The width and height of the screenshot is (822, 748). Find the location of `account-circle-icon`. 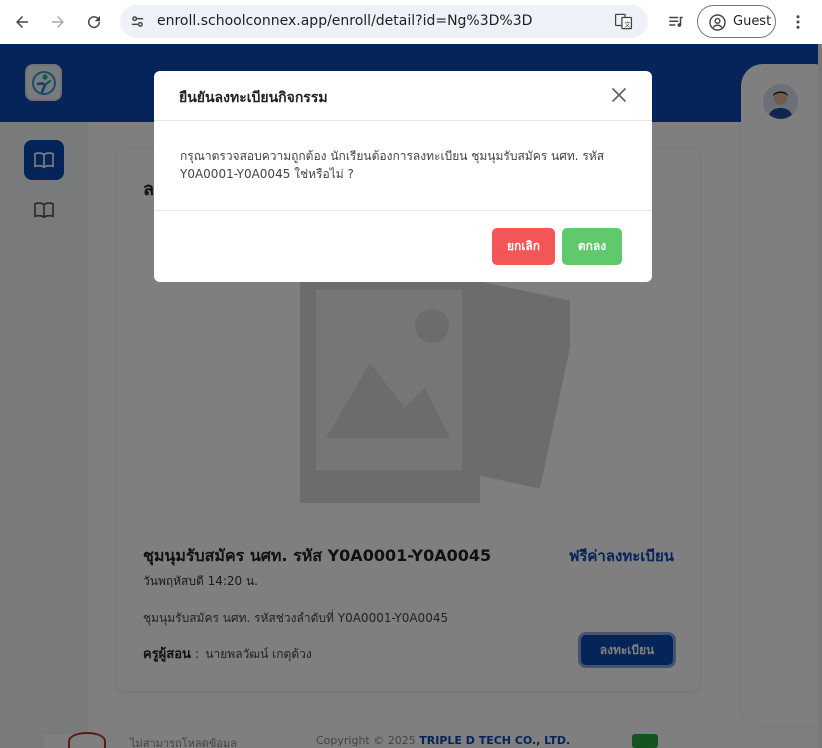

account-circle-icon is located at coordinates (717, 22).